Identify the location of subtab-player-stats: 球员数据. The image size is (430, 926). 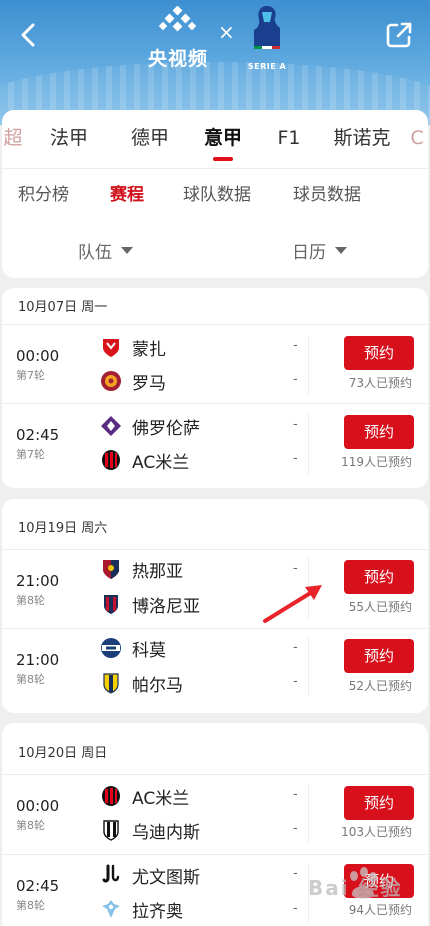
(327, 192).